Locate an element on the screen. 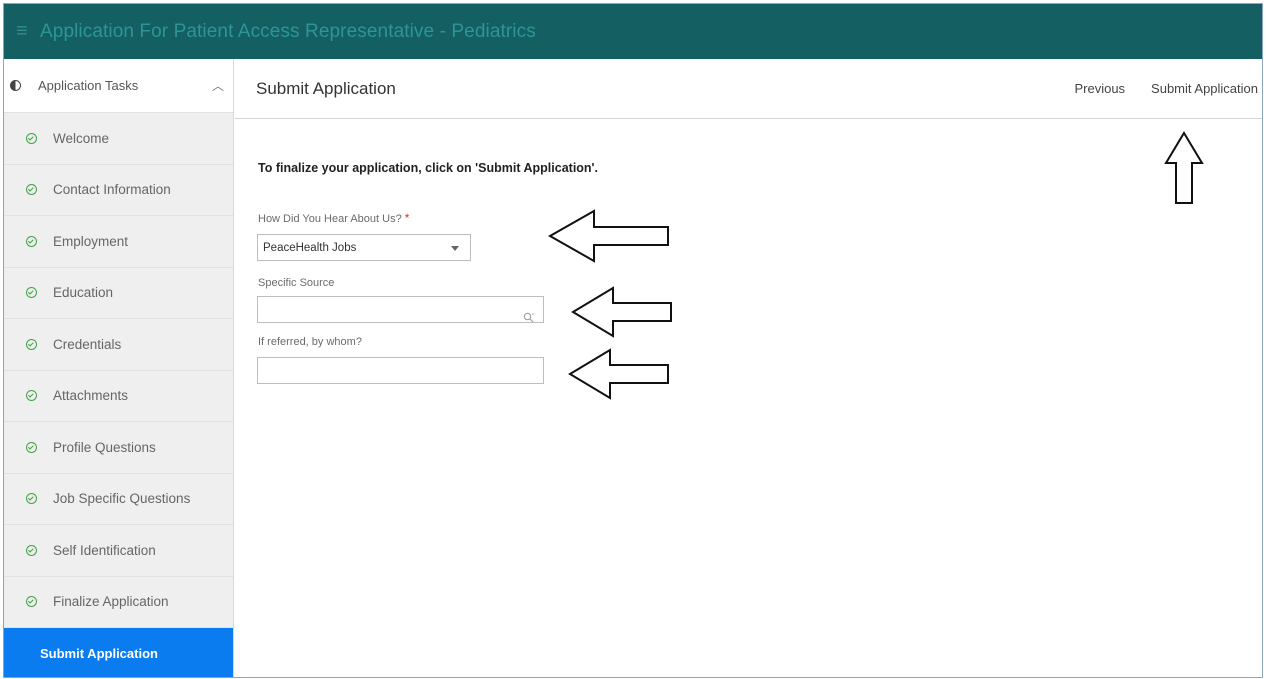 This screenshot has height=679, width=1266. sidebar-header: Application Tasks ︿ is located at coordinates (118, 86).